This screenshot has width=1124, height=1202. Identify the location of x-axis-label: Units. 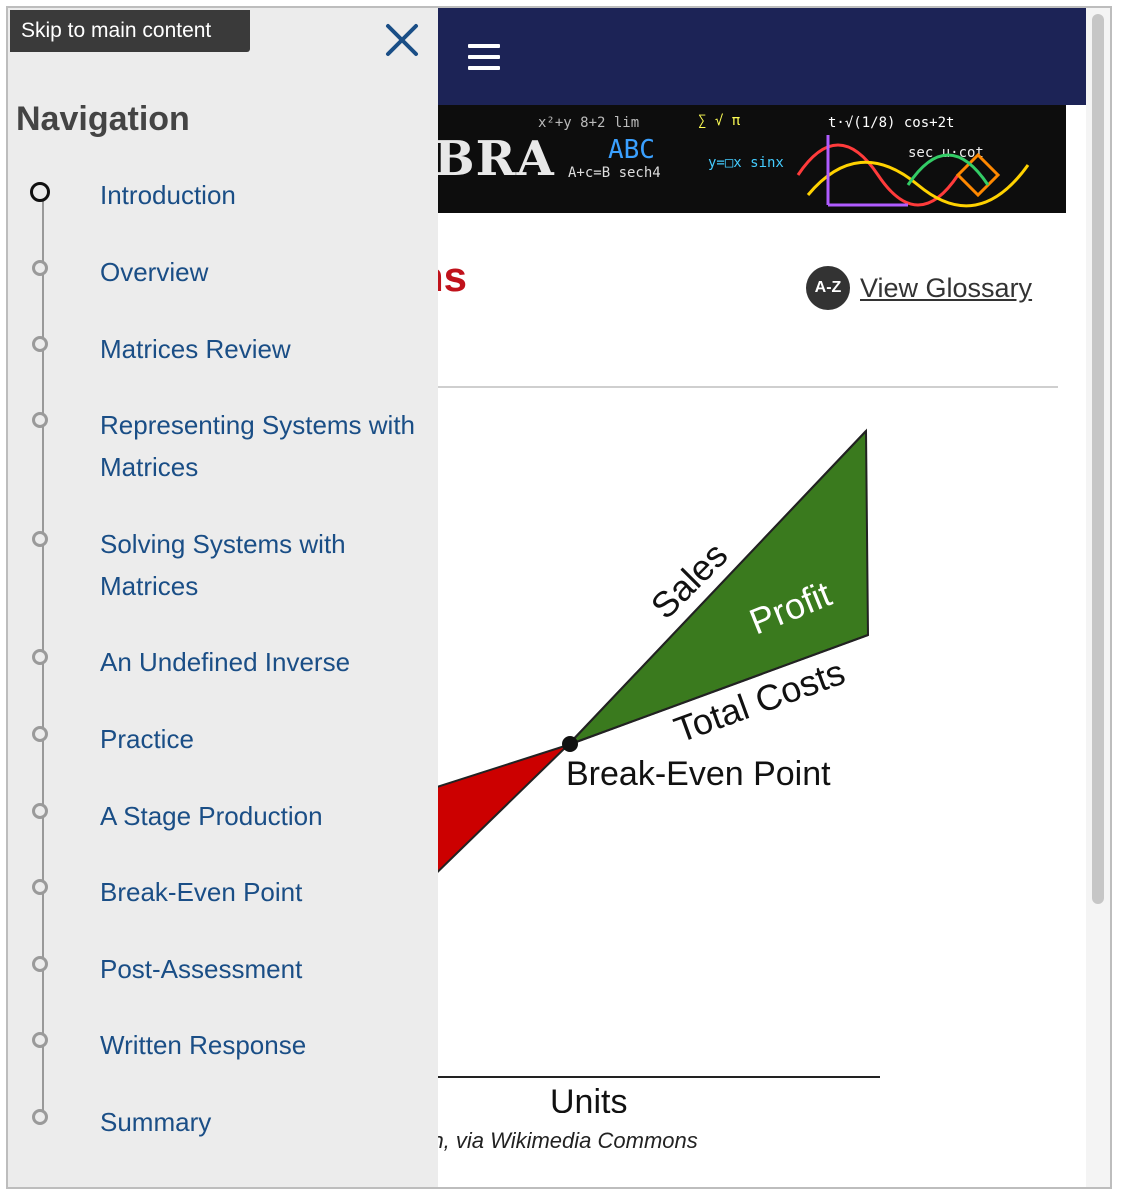
(588, 1098).